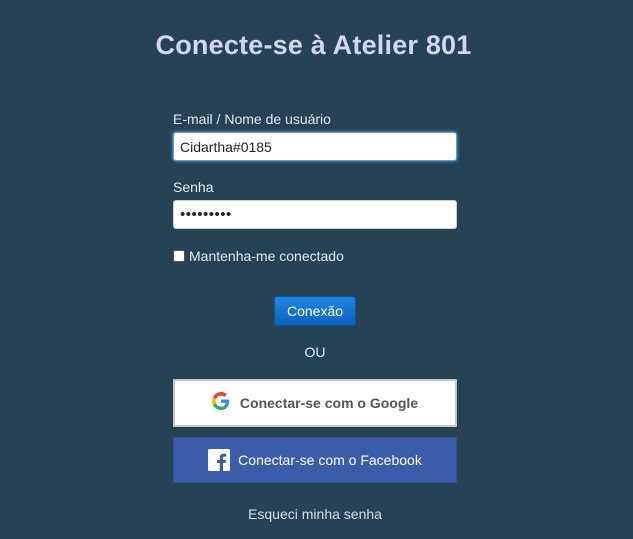  I want to click on google-login-button: Conectar-se com o Google, so click(315, 403).